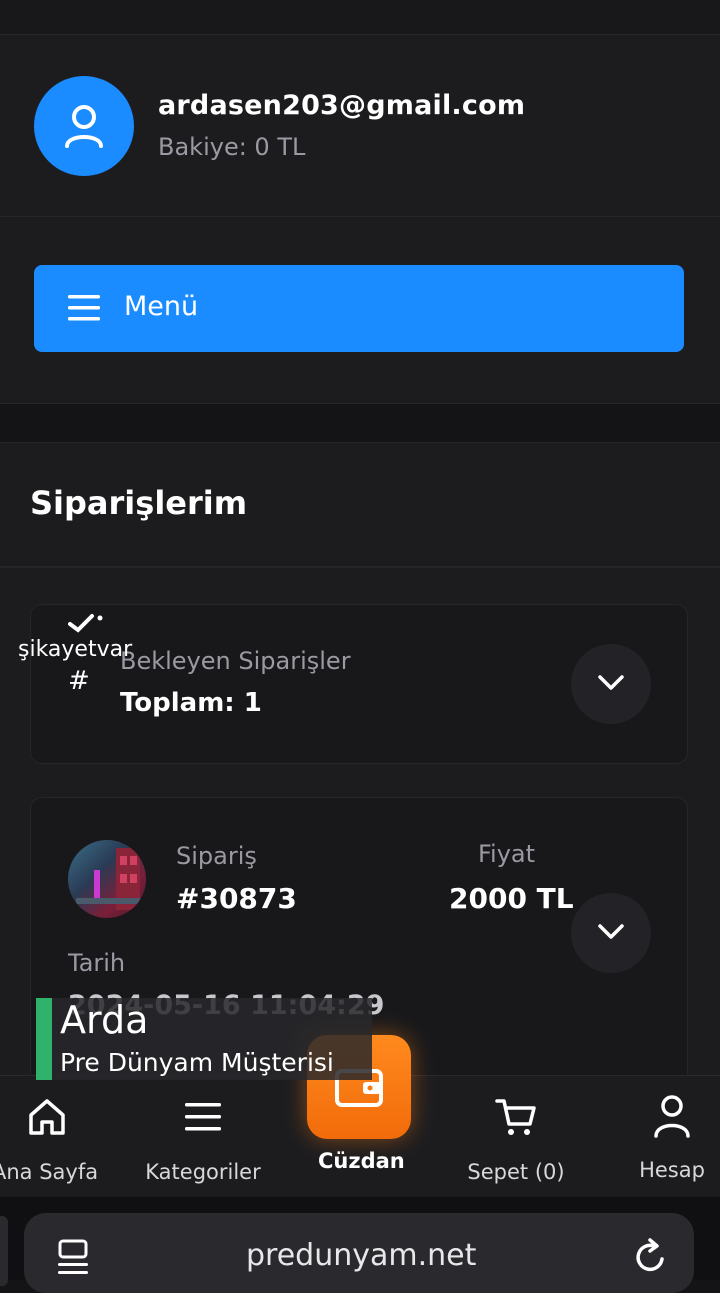 Image resolution: width=720 pixels, height=1293 pixels. What do you see at coordinates (49, 1137) in the screenshot?
I see `nav-home: Ana Sayfa` at bounding box center [49, 1137].